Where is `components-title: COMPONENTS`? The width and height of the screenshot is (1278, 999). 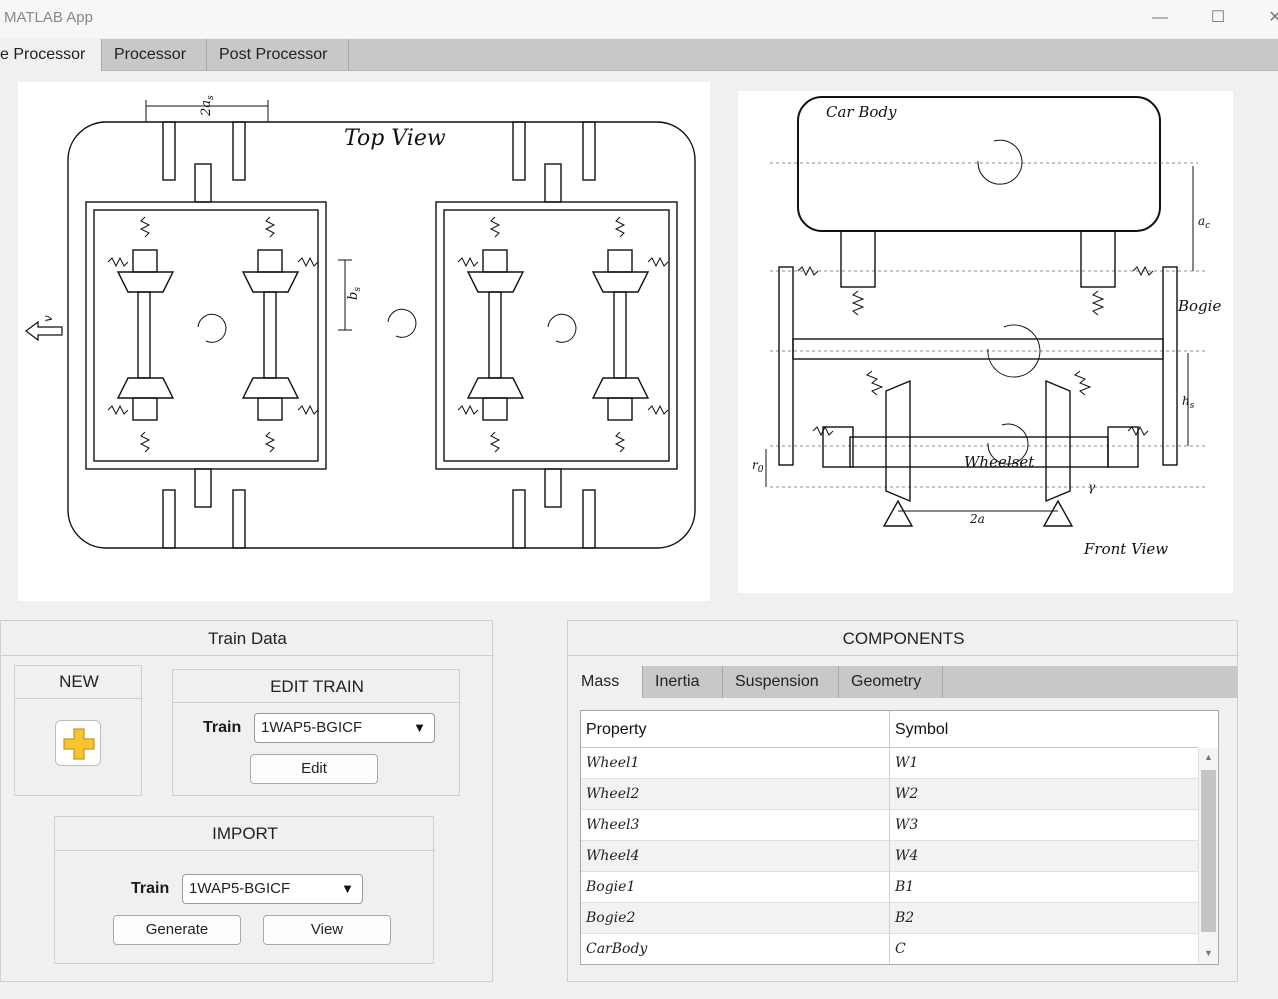
components-title: COMPONENTS is located at coordinates (903, 638).